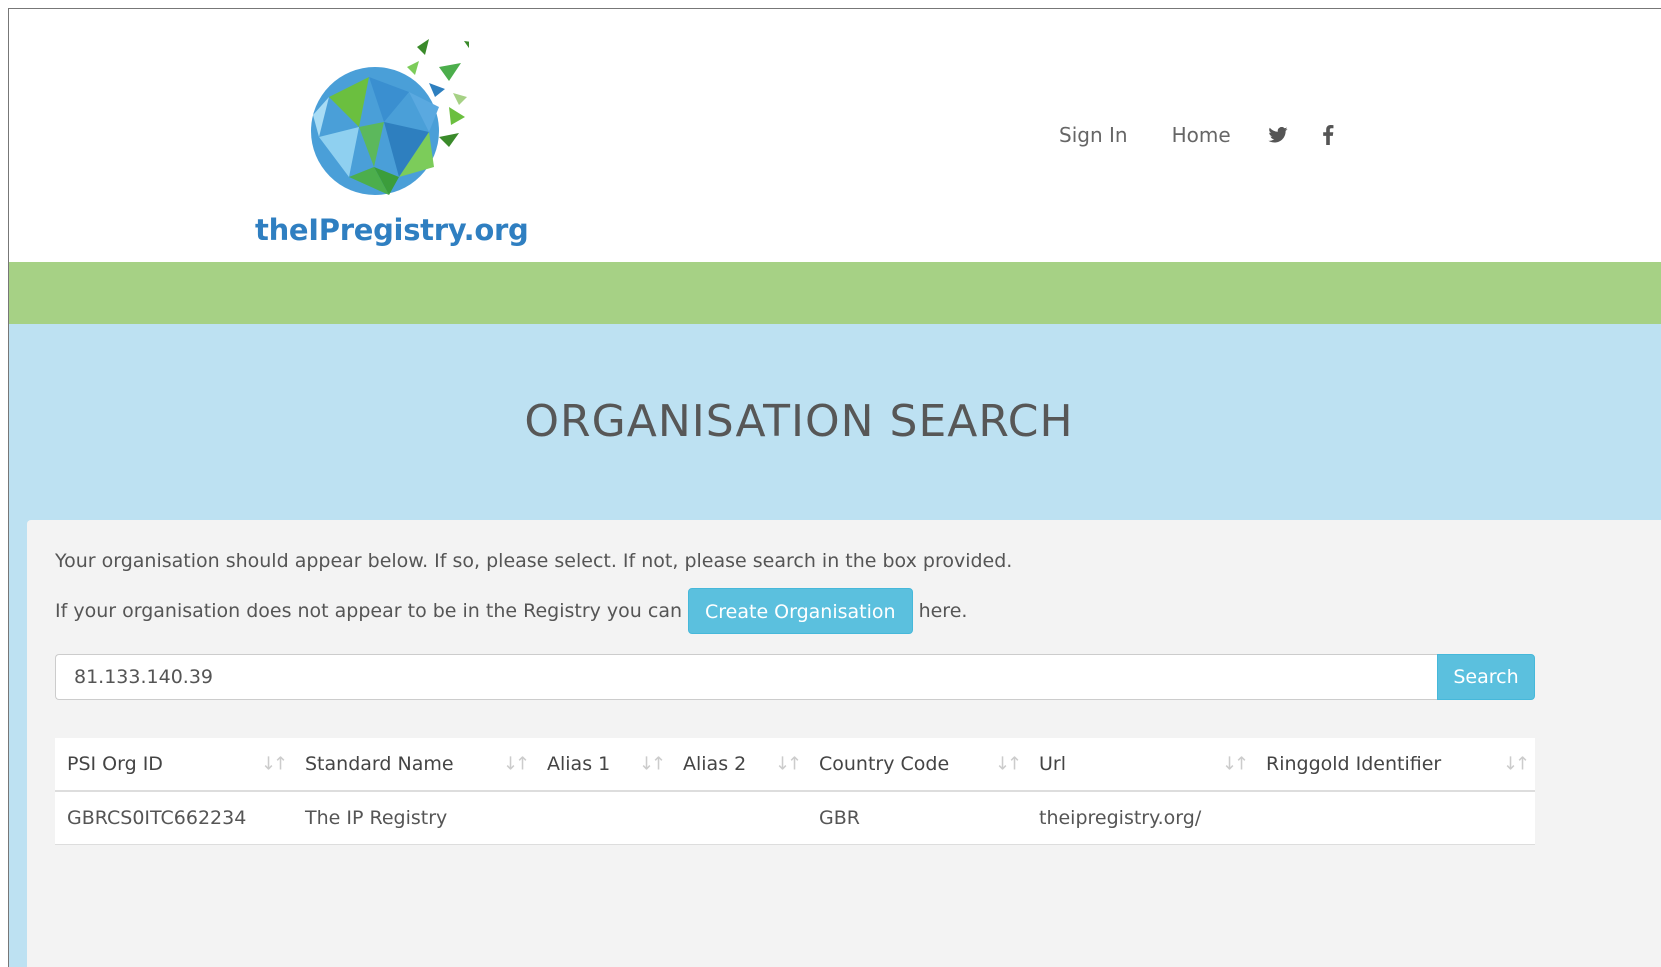  I want to click on search-input, so click(746, 677).